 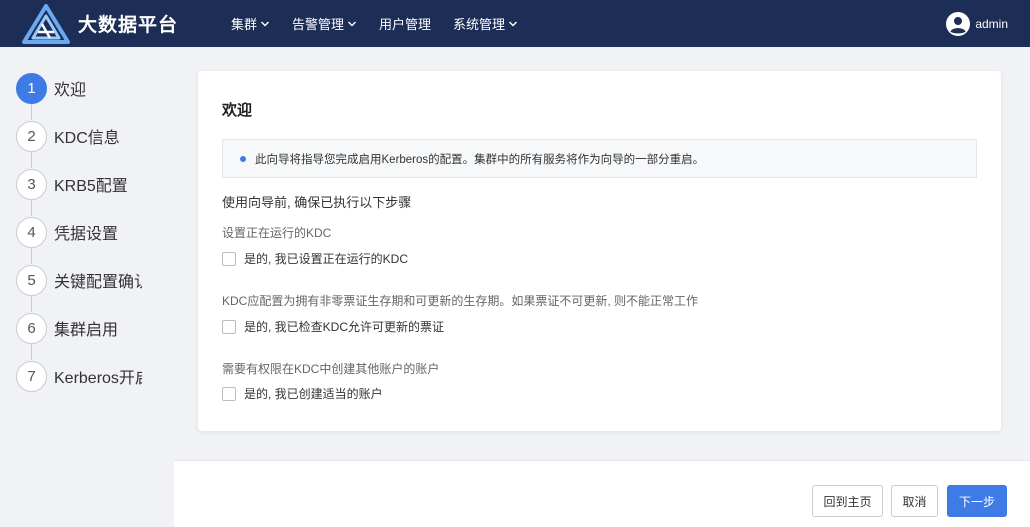 What do you see at coordinates (31, 88) in the screenshot?
I see `step-number: 1` at bounding box center [31, 88].